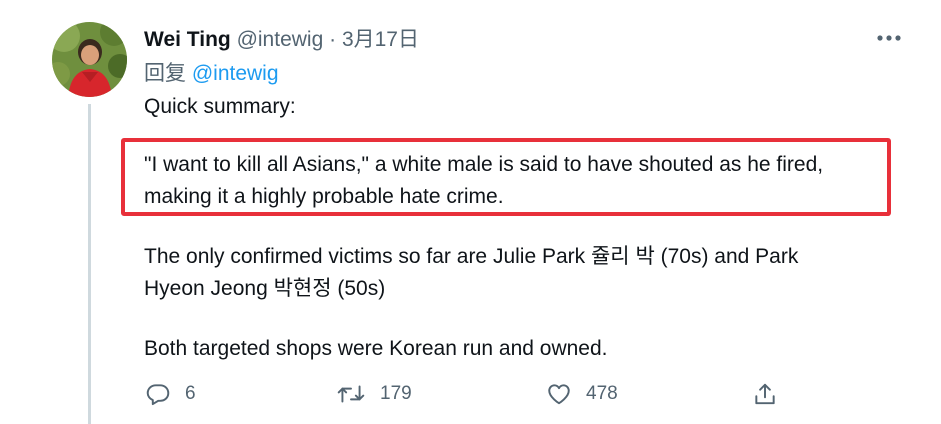 The height and width of the screenshot is (424, 941). What do you see at coordinates (190, 393) in the screenshot?
I see `reply-count: 6` at bounding box center [190, 393].